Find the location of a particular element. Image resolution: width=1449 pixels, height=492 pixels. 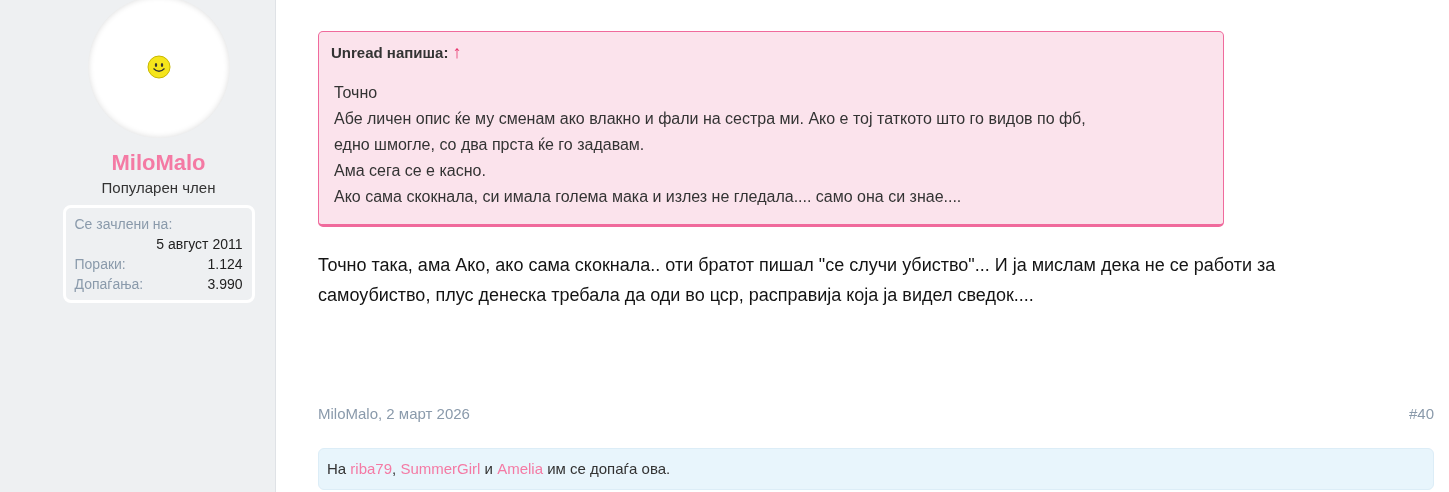

likes-text: На riba79, SummerGirl и Amelia им се допаѓа ова. is located at coordinates (499, 468).